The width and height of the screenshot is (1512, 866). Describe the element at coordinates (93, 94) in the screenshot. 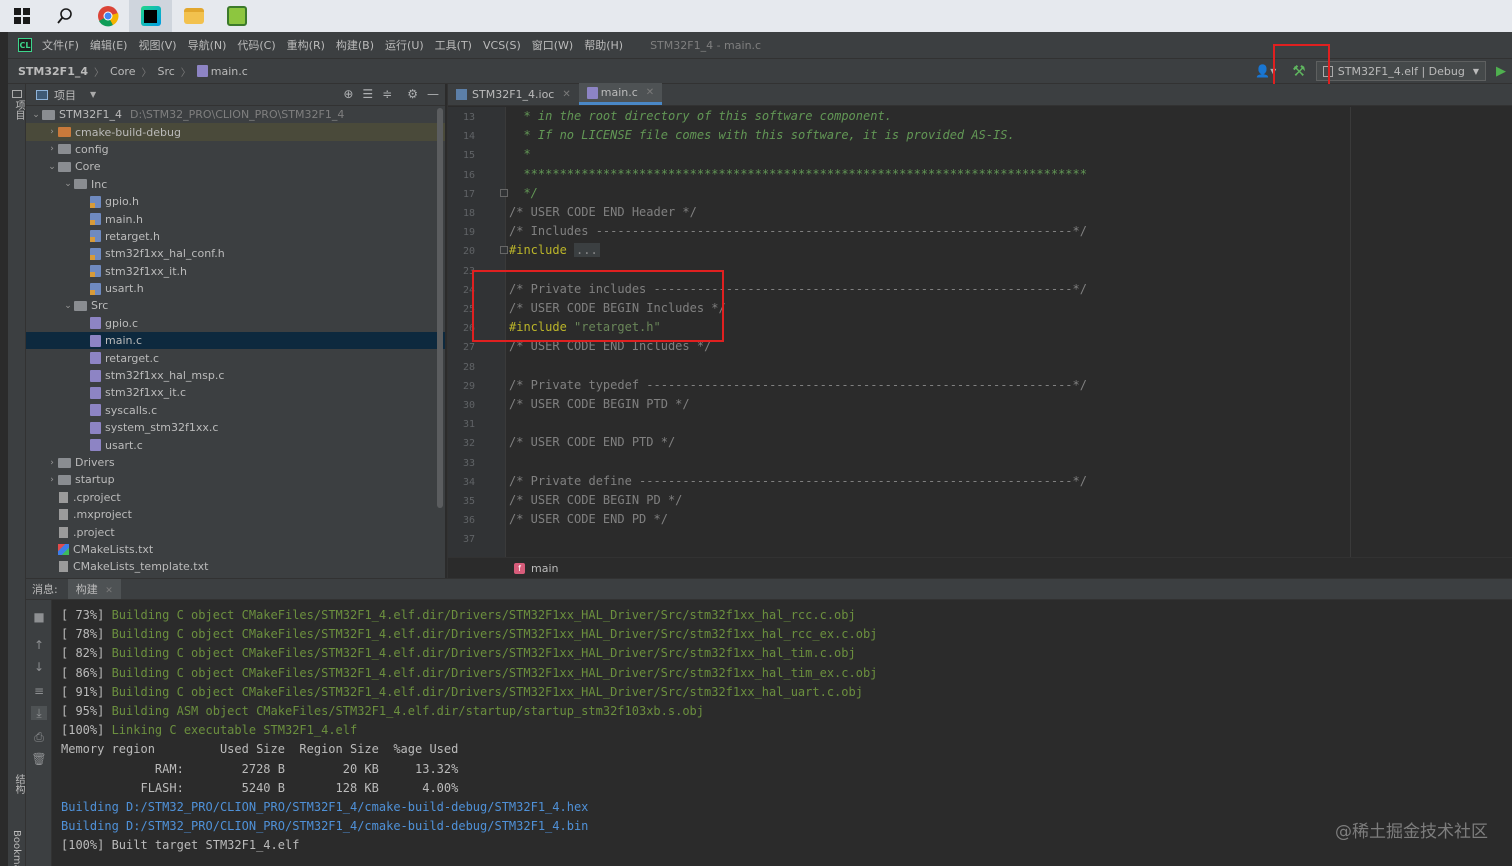

I see `chevron-down-icon: ▼` at that location.